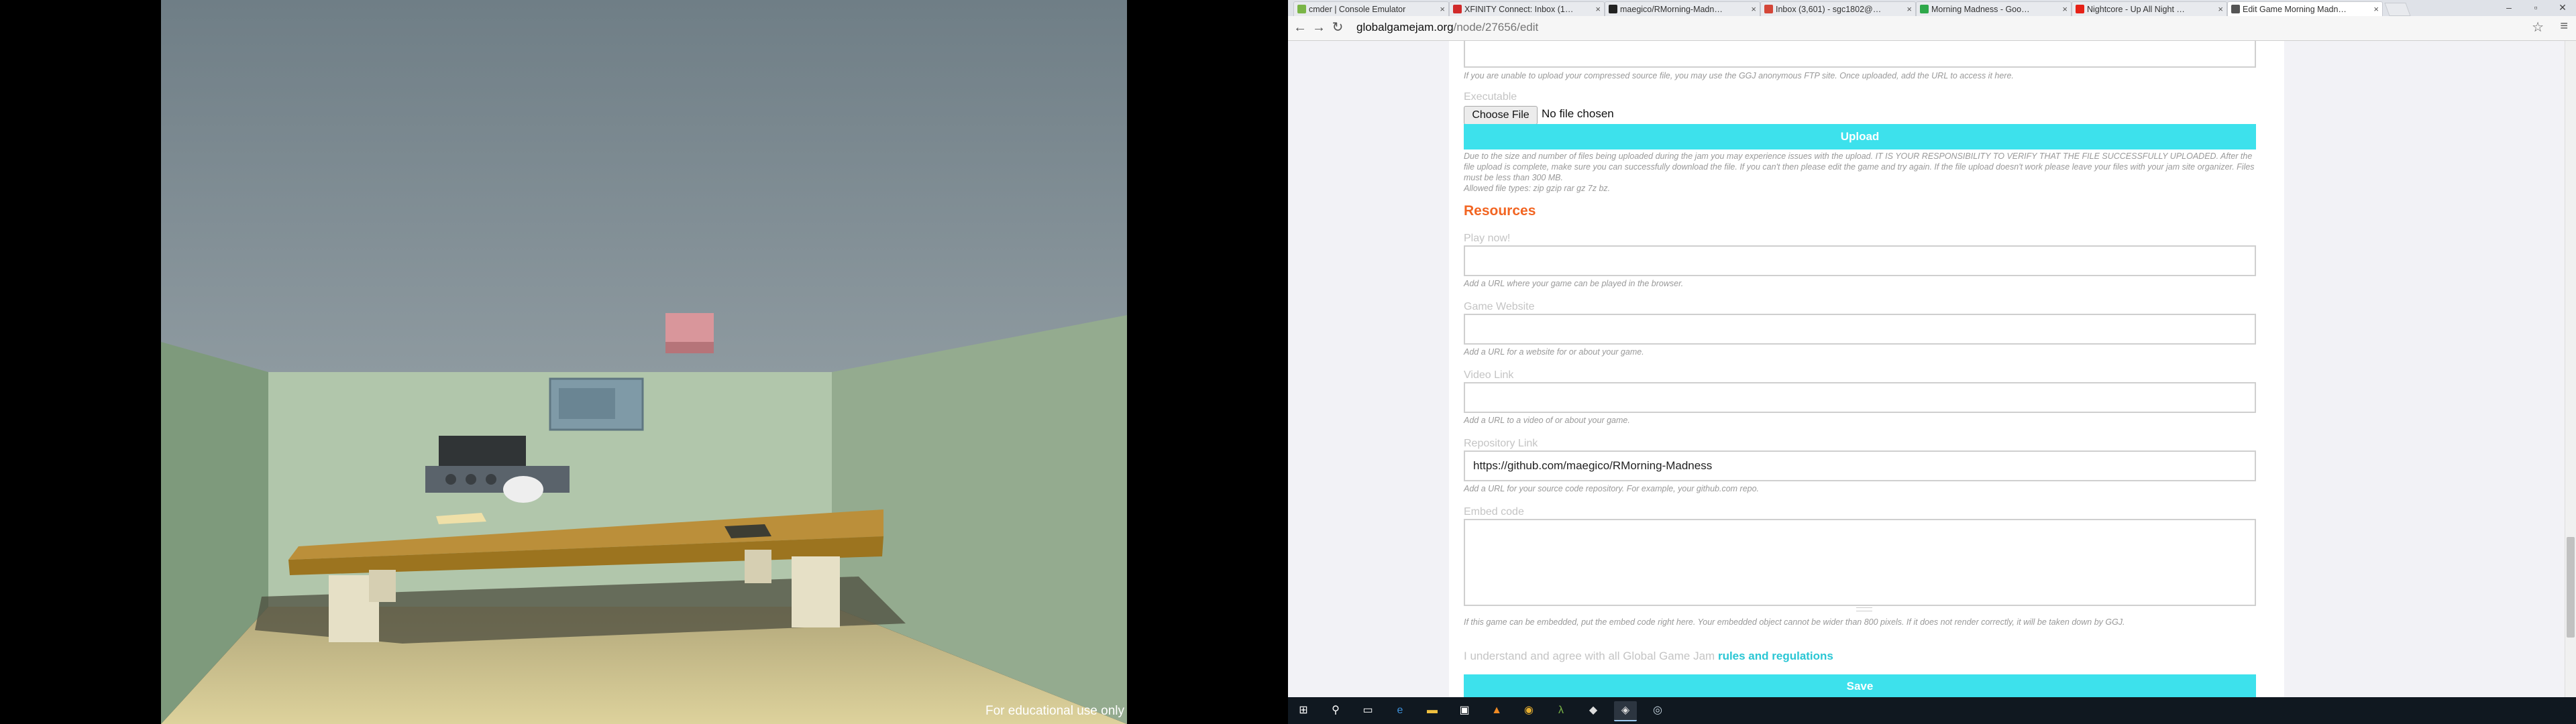  Describe the element at coordinates (1768, 9) in the screenshot. I see `gmail-icon` at that location.